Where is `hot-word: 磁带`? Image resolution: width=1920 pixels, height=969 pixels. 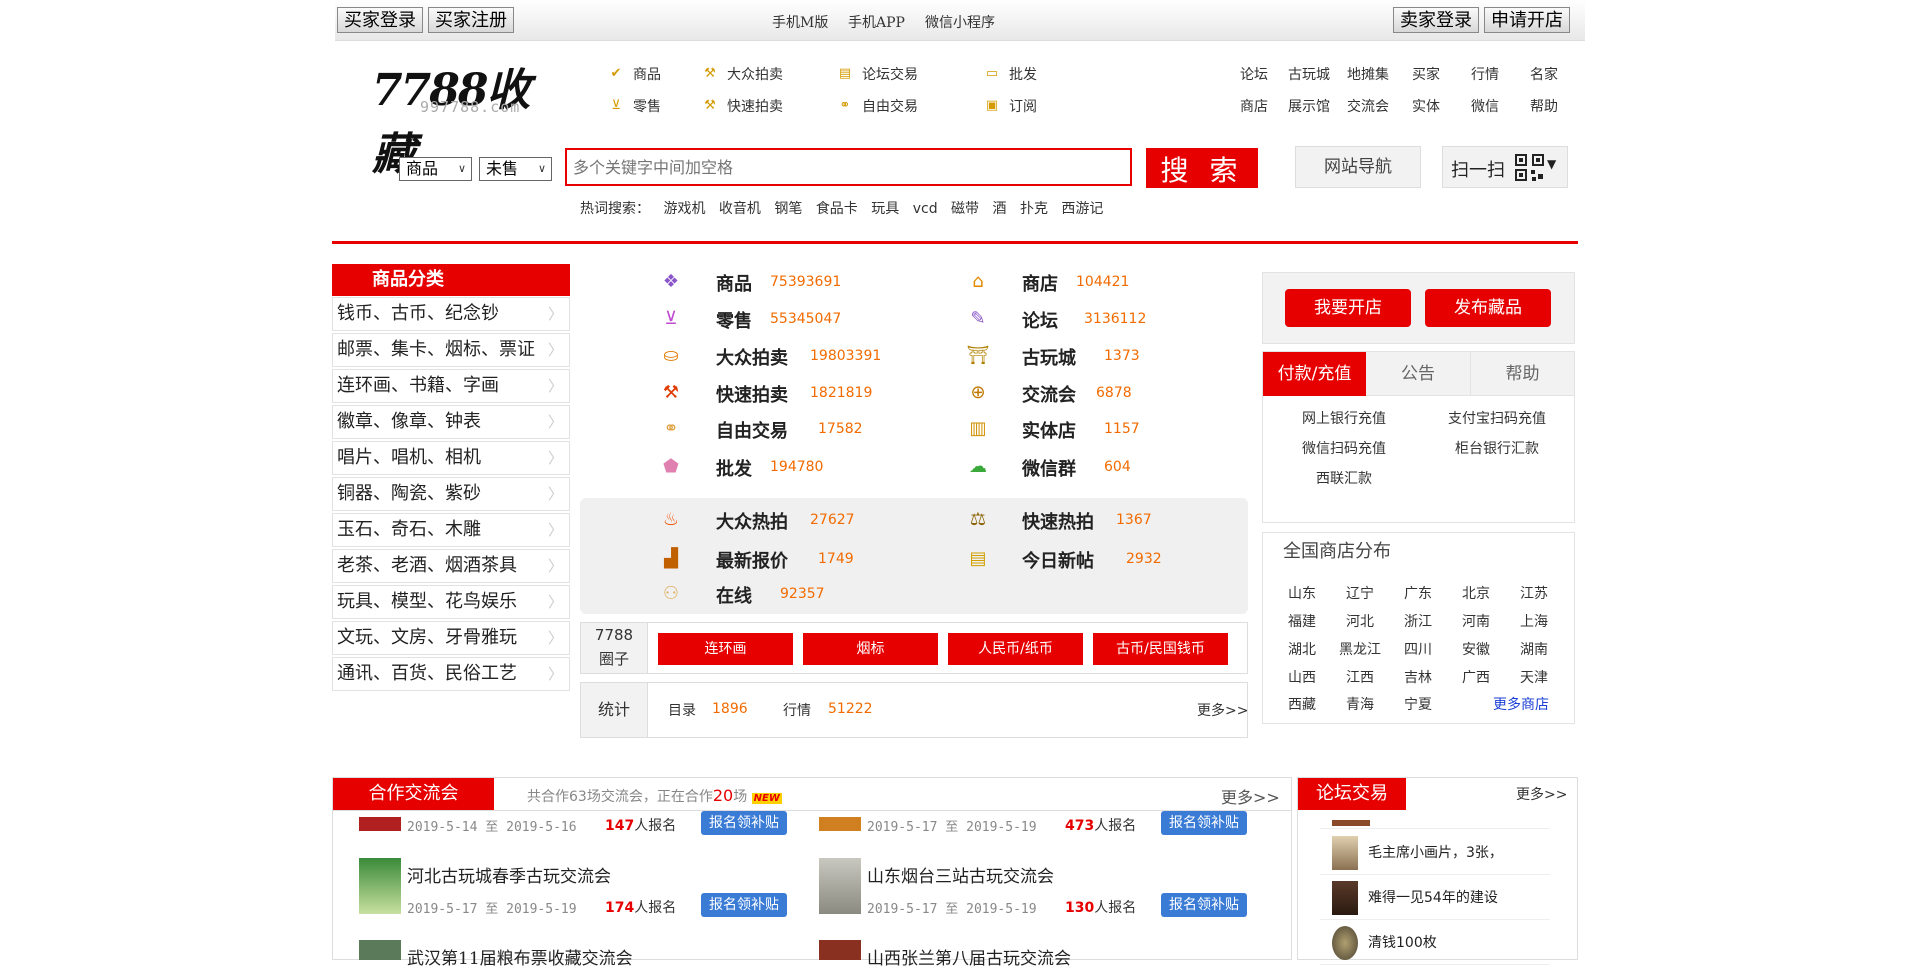
hot-word: 磁带 is located at coordinates (969, 209).